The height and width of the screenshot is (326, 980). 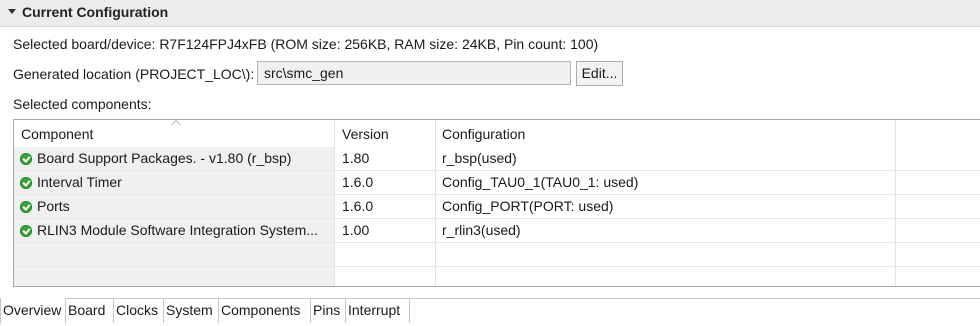 What do you see at coordinates (378, 311) in the screenshot?
I see `tab-interrupt: Interrupt` at bounding box center [378, 311].